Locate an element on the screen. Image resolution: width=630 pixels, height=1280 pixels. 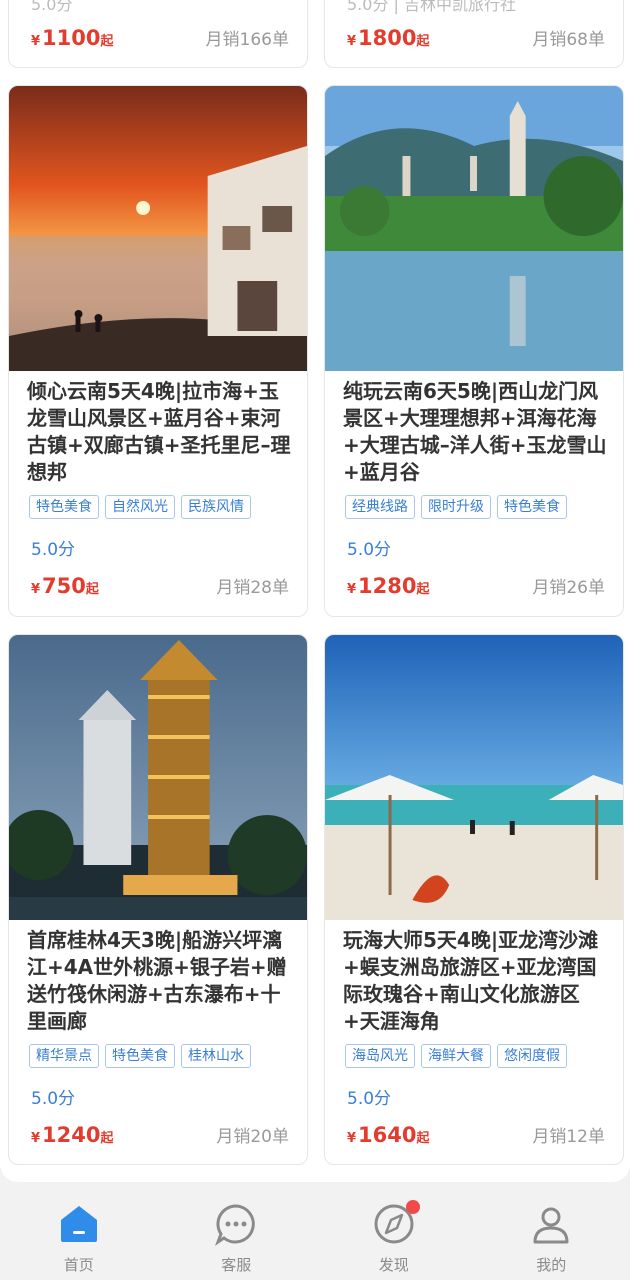
tab-label: 我的 is located at coordinates (551, 1265).